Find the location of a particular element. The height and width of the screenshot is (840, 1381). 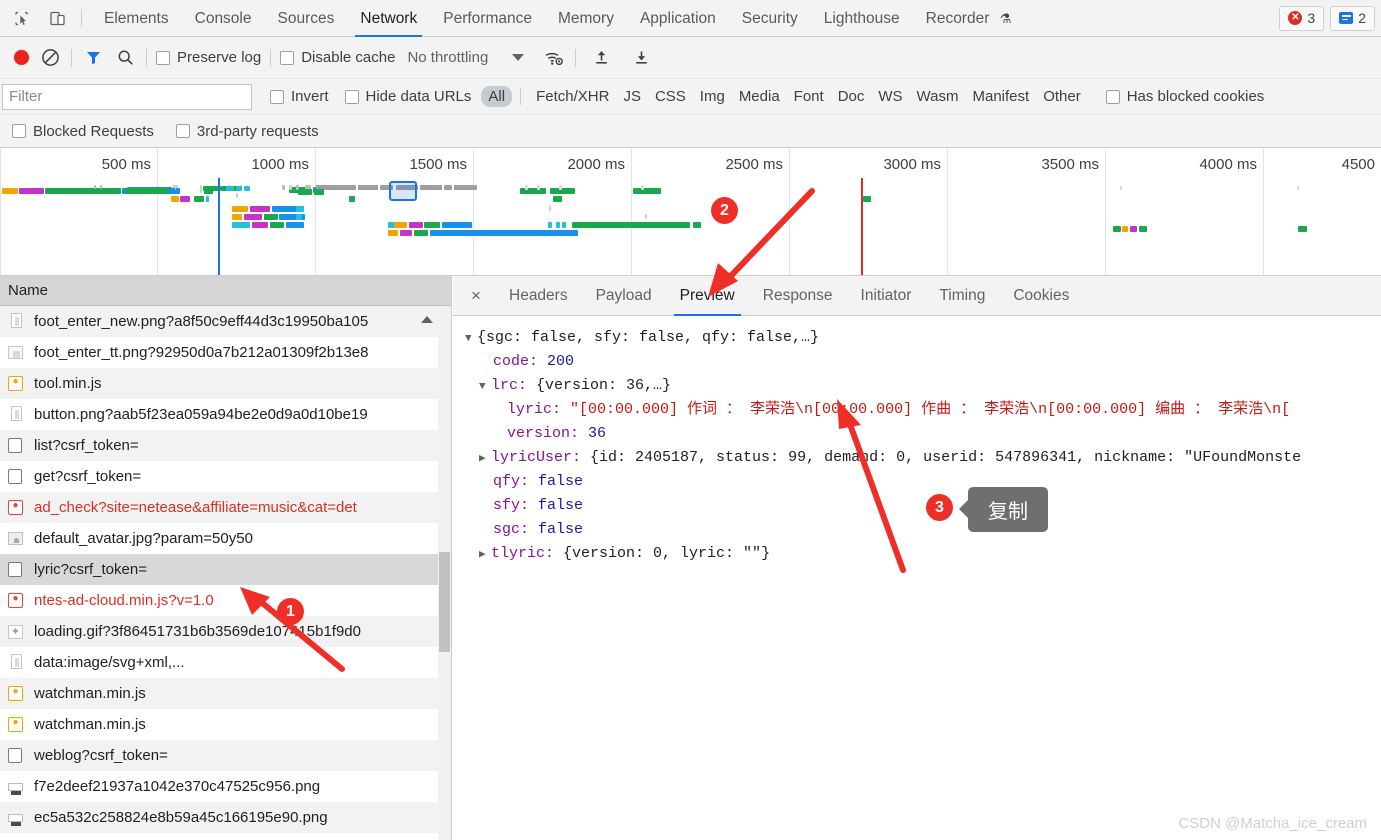

throttling-select: No throttling is located at coordinates (447, 57).